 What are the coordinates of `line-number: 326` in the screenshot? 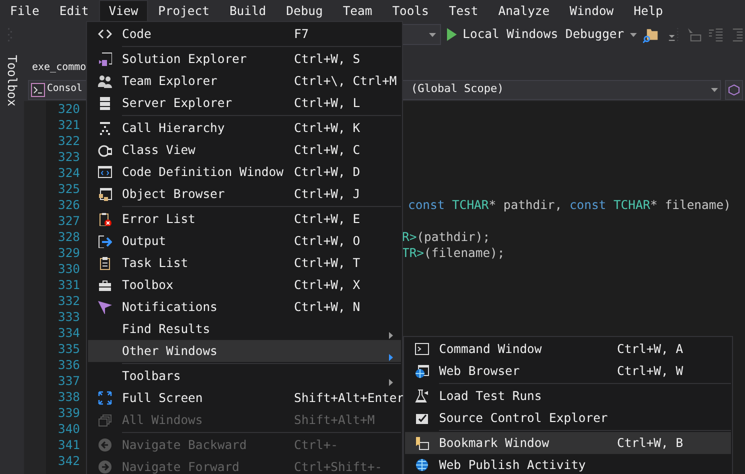 It's located at (68, 205).